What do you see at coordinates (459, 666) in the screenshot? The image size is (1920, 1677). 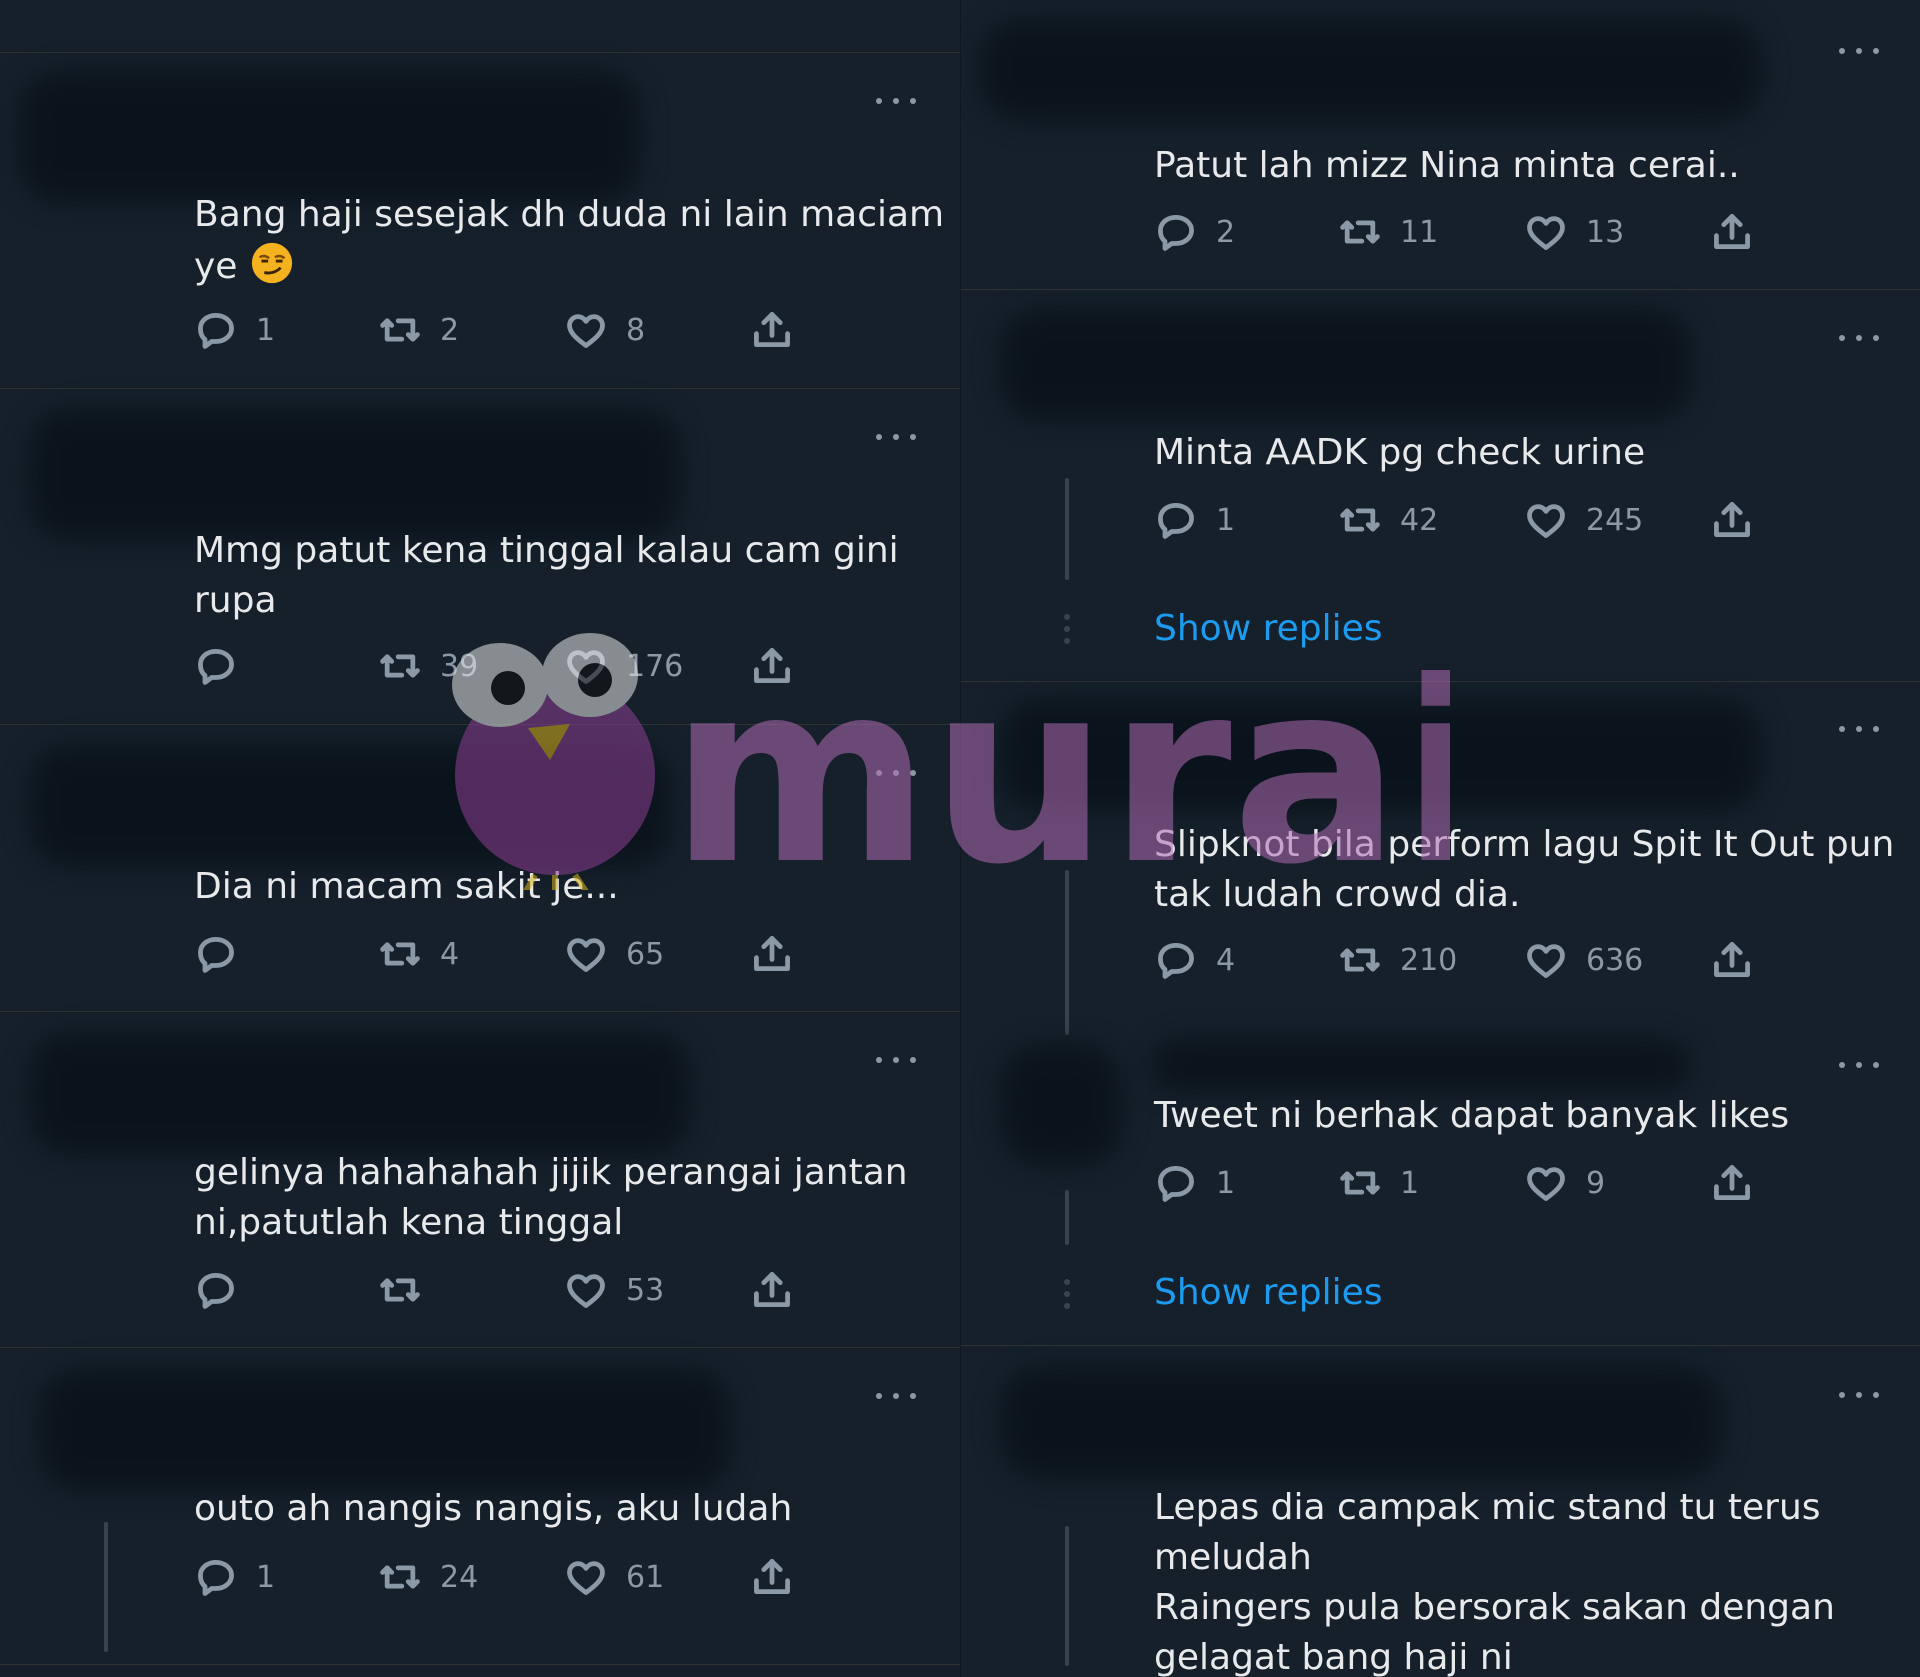 I see `retweet-count: 39` at bounding box center [459, 666].